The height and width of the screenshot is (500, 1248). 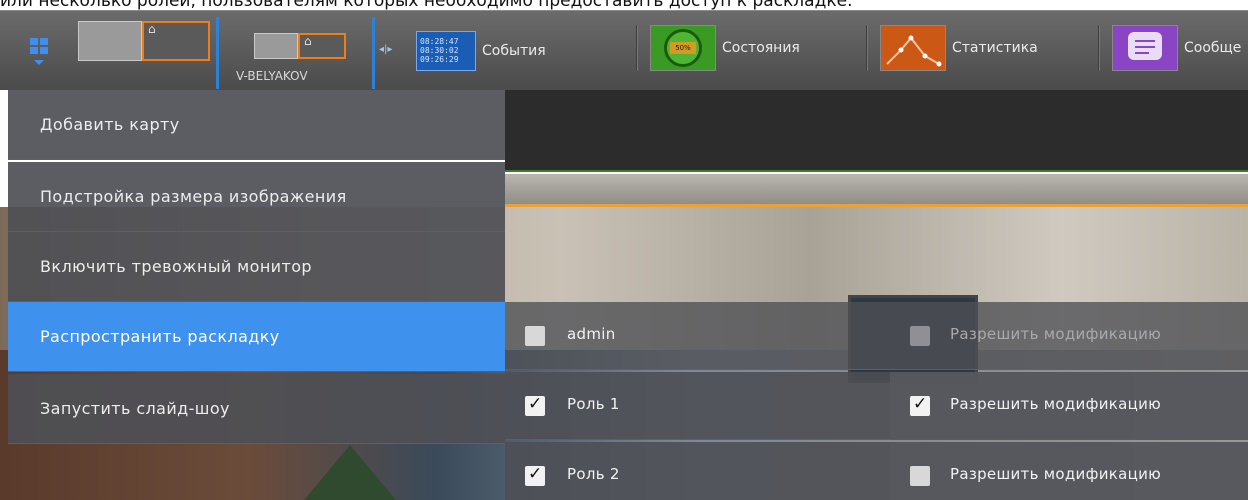 What do you see at coordinates (593, 474) in the screenshot?
I see `role-name: Роль 2` at bounding box center [593, 474].